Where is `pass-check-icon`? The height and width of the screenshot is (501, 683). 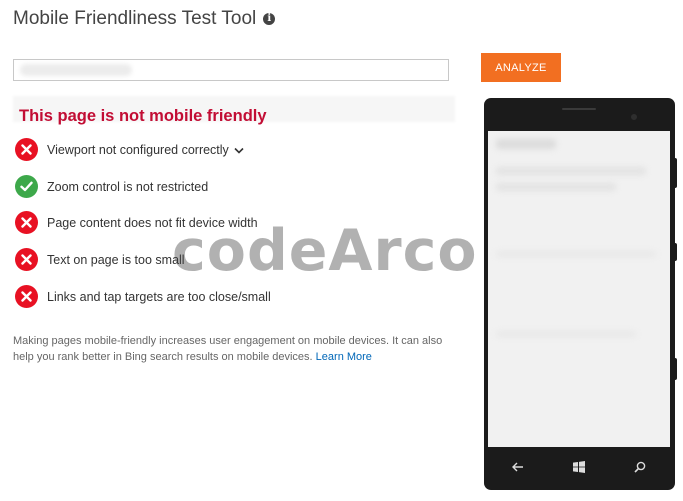 pass-check-icon is located at coordinates (26, 186).